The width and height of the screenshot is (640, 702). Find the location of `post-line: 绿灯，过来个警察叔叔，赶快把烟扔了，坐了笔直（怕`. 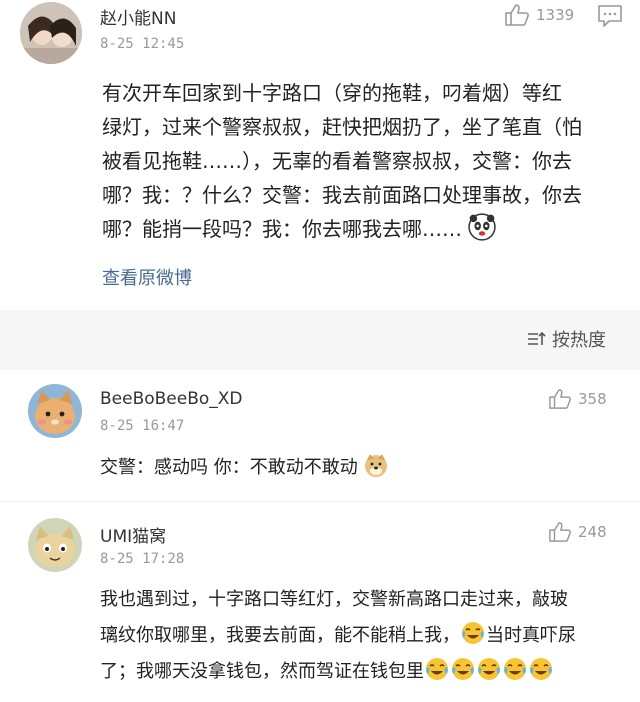

post-line: 绿灯，过来个警察叔叔，赶快把烟扔了，坐了笔直（怕 is located at coordinates (342, 127).